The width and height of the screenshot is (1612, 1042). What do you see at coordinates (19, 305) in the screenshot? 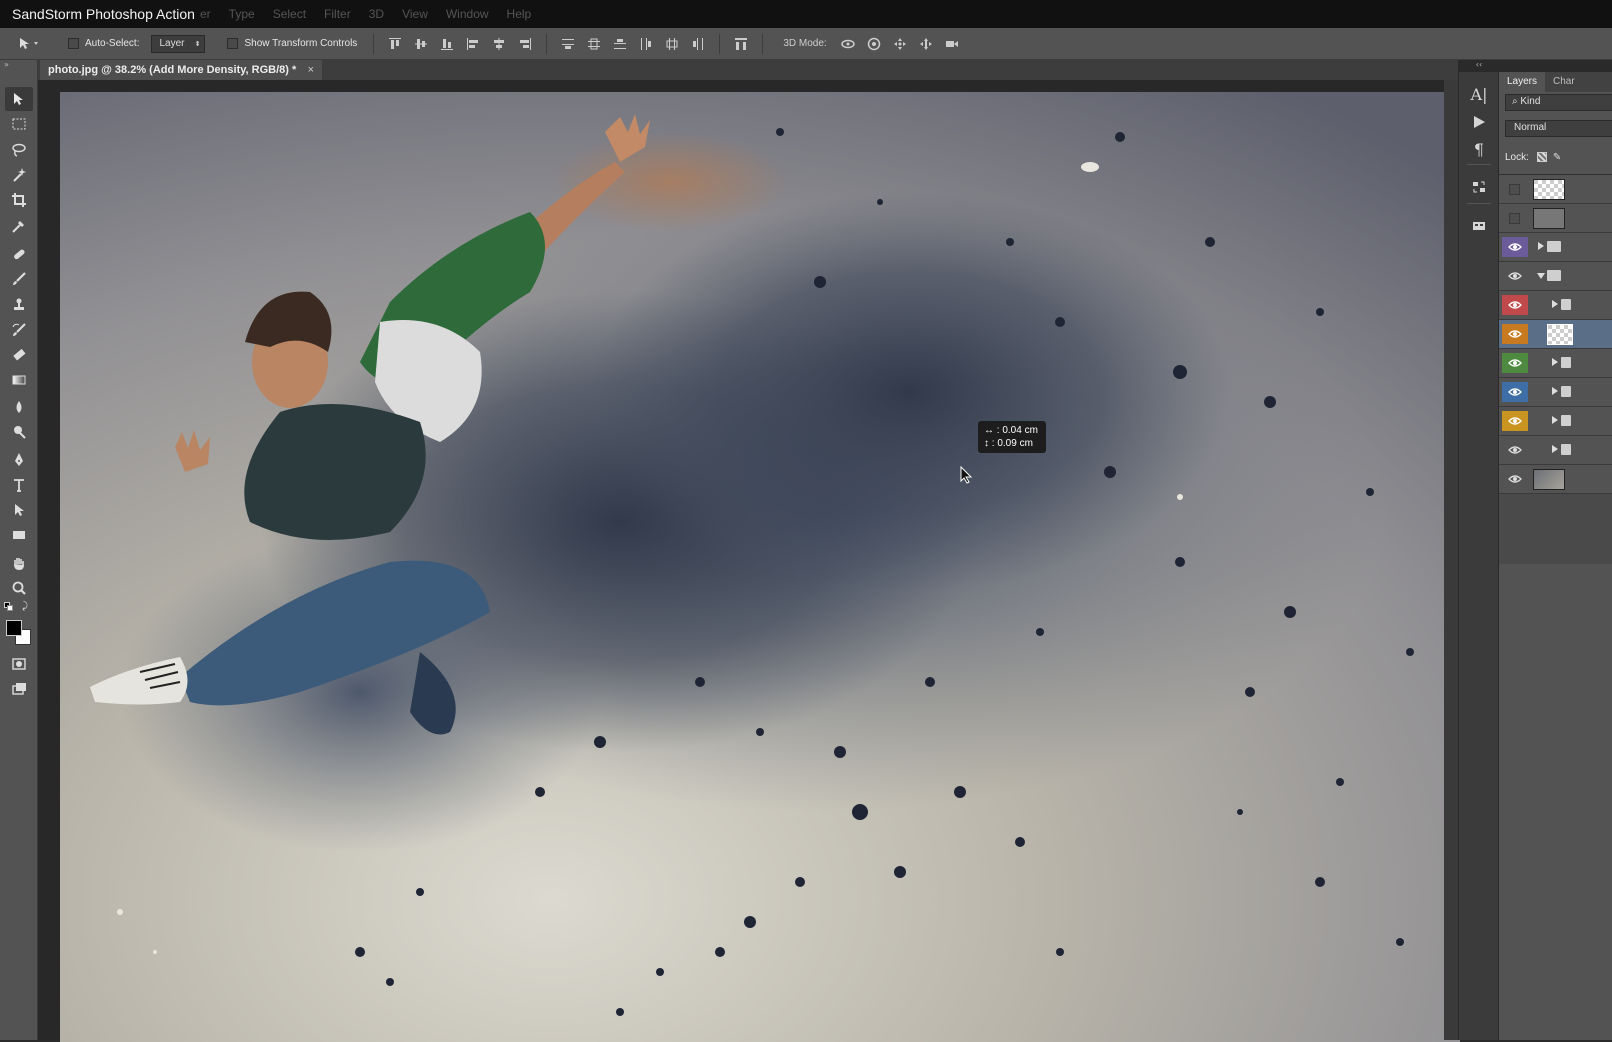
I see `clone-stamp-tool` at bounding box center [19, 305].